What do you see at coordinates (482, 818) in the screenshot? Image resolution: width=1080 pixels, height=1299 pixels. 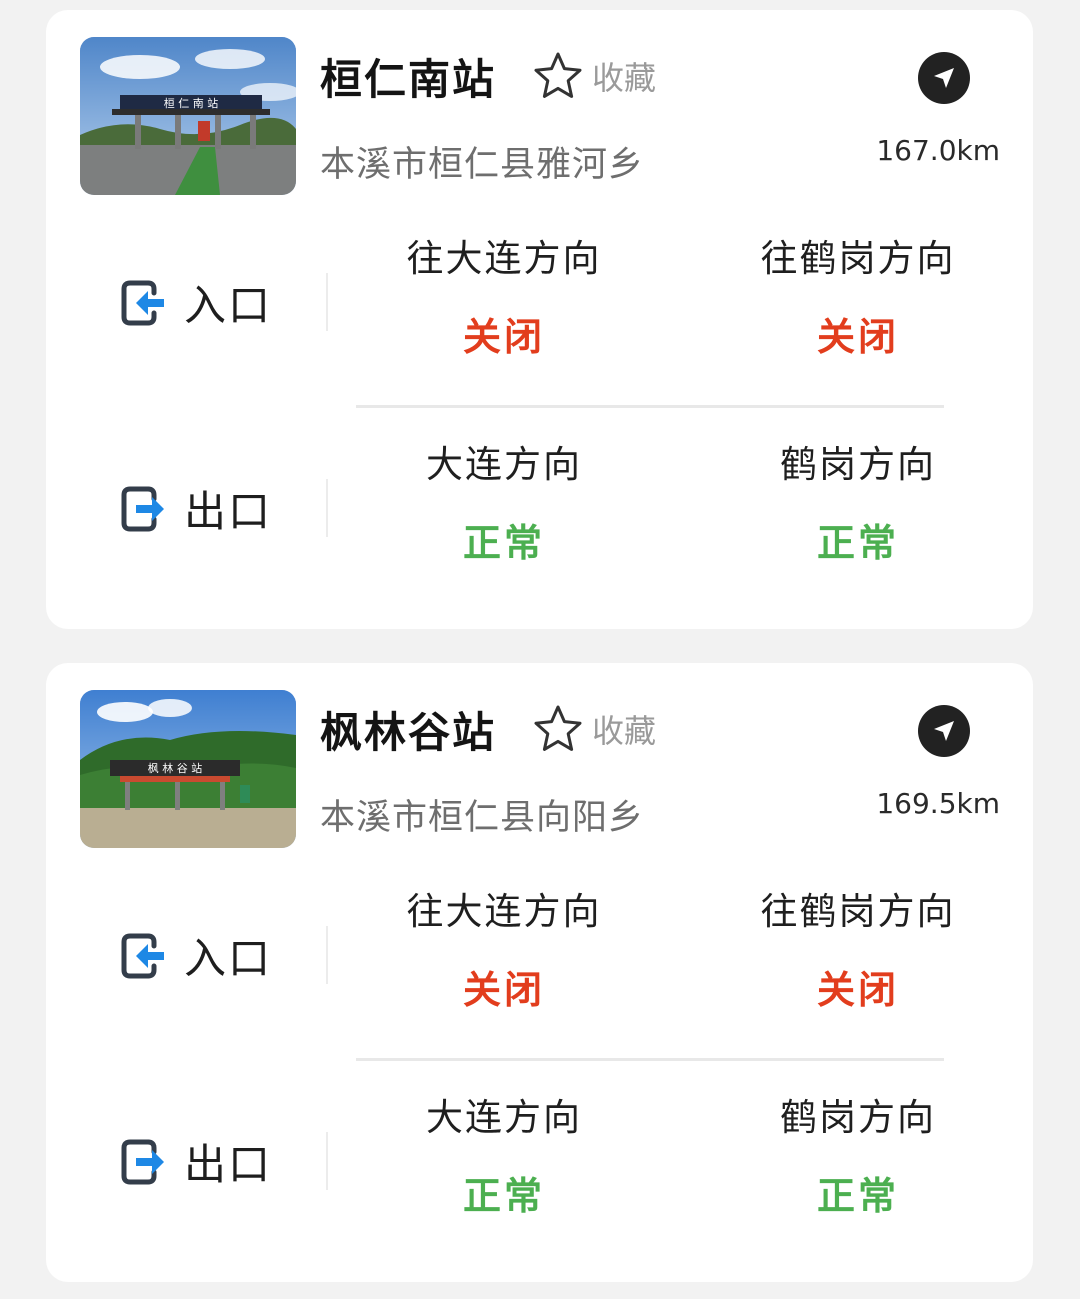 I see `station-address: 本溪市桓仁县向阳乡` at bounding box center [482, 818].